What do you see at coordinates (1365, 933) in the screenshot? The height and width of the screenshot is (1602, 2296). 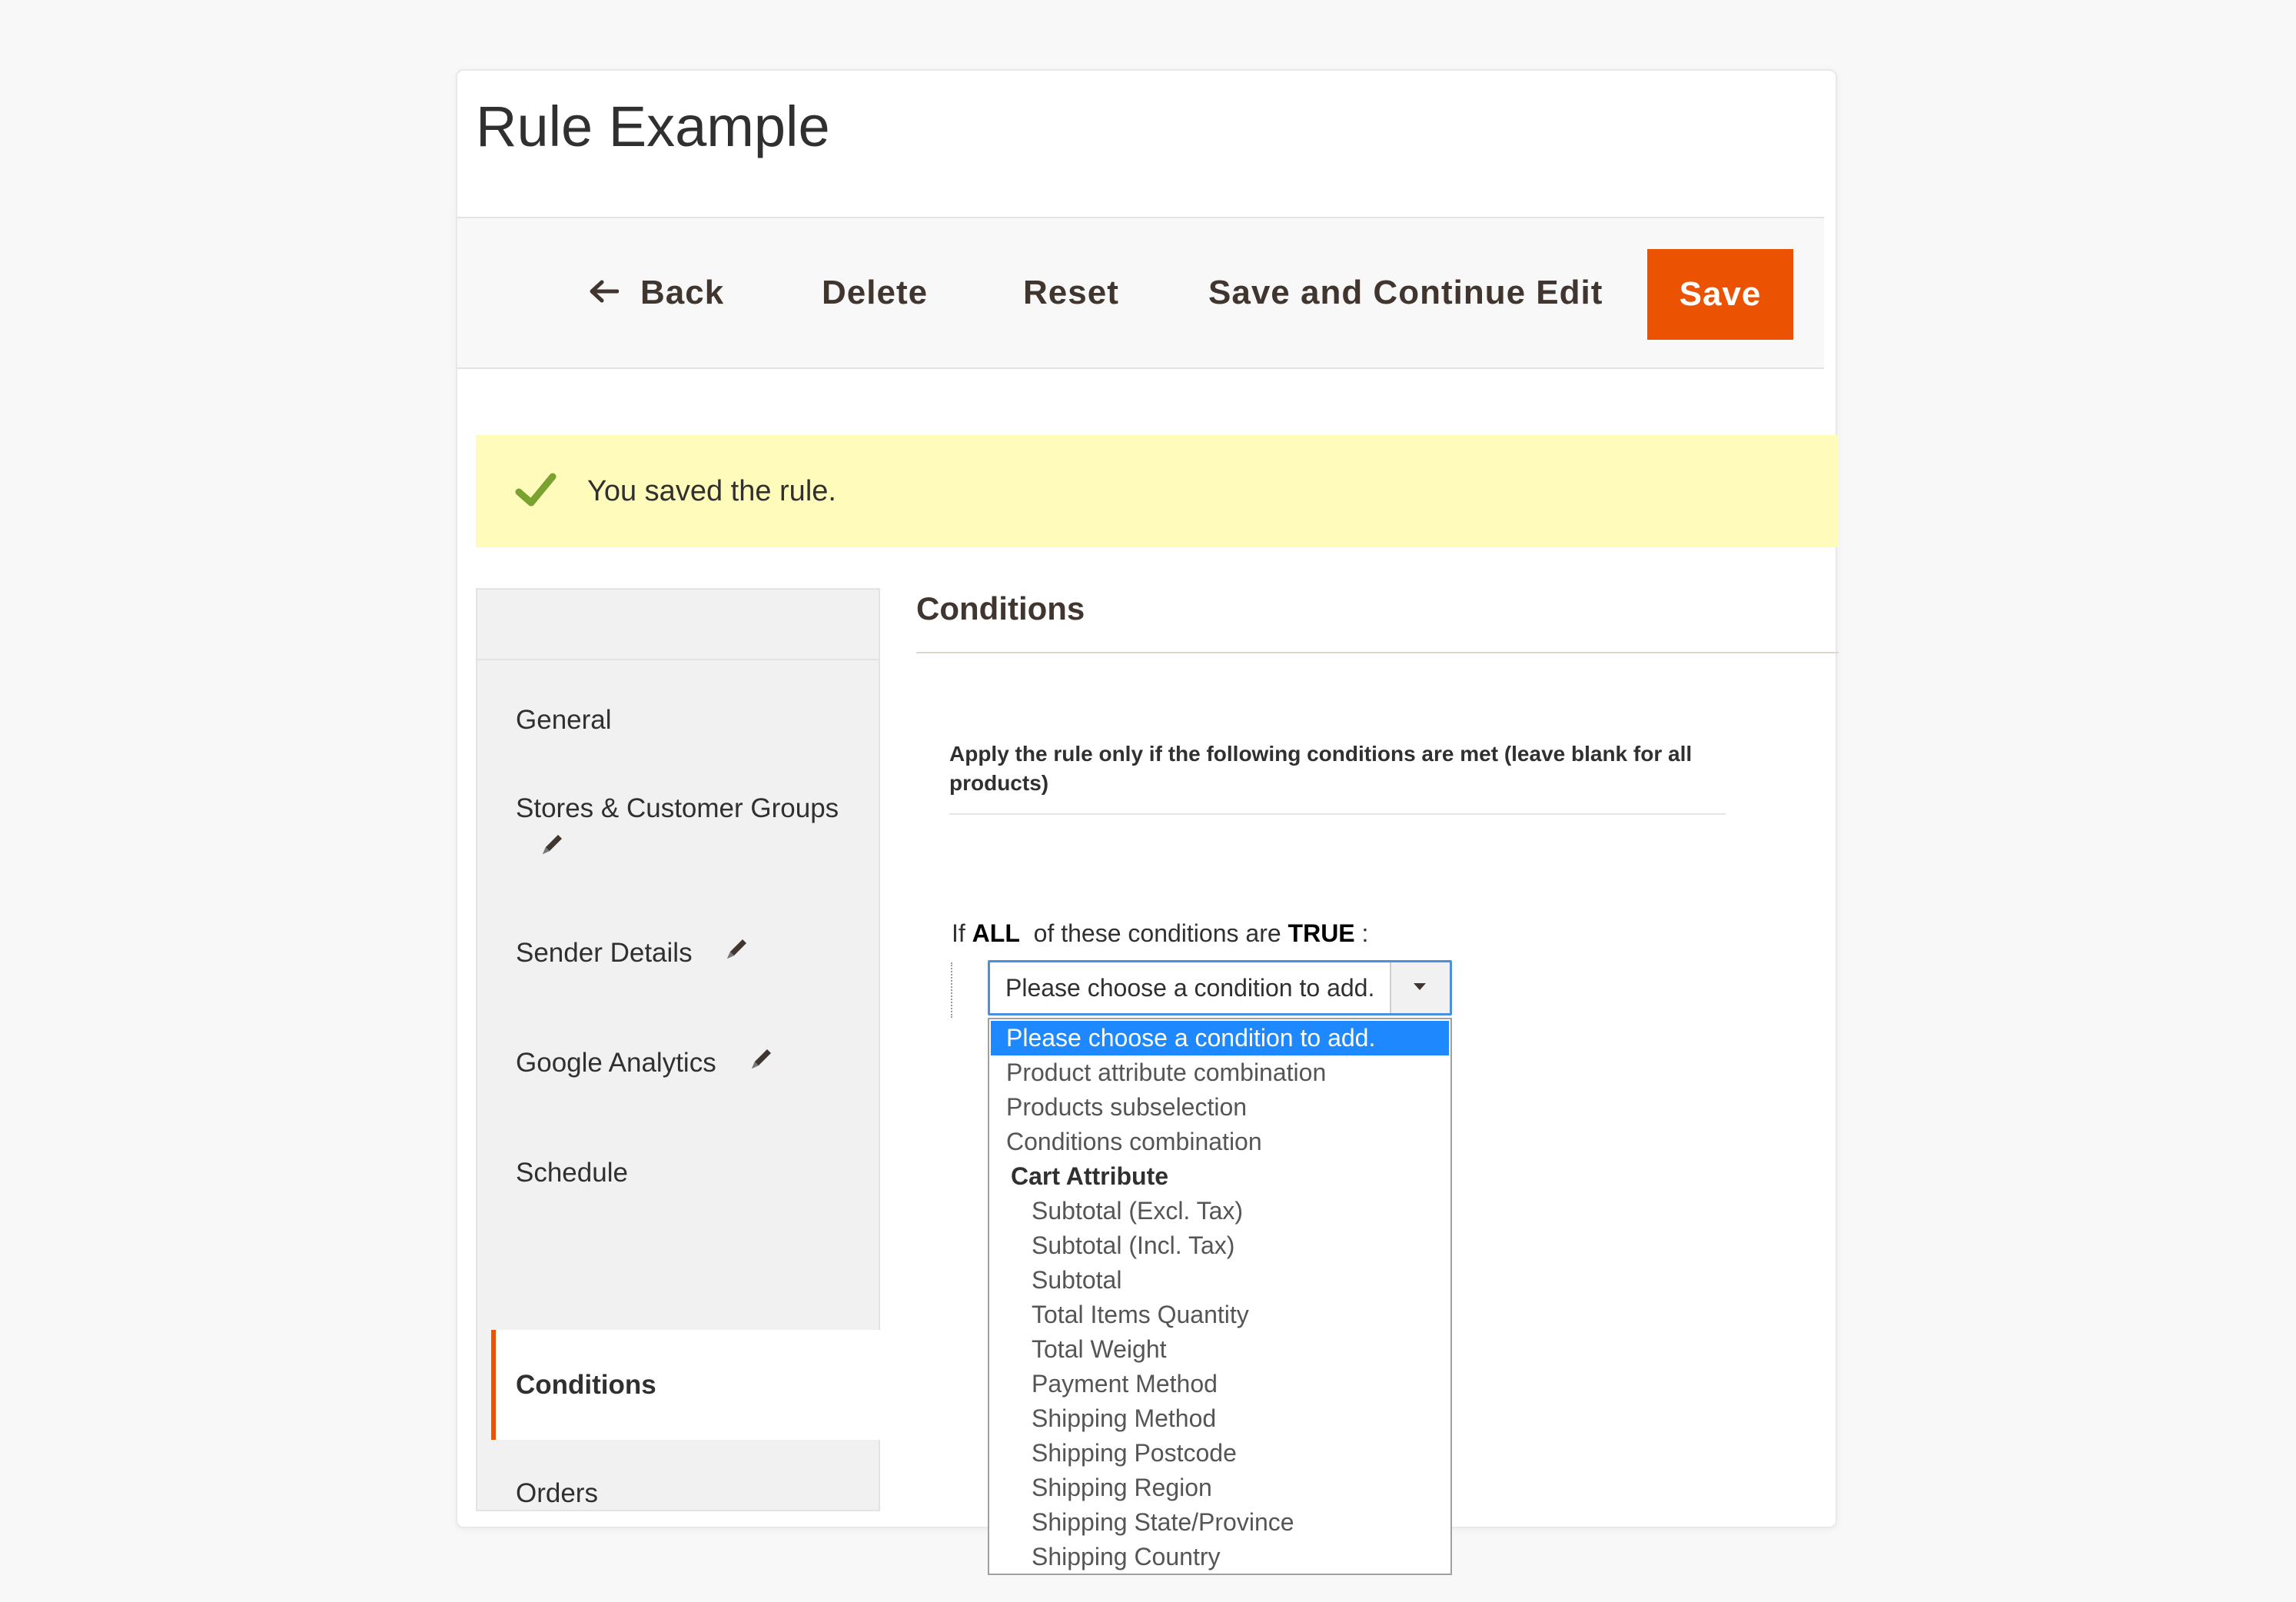 I see `condition-suffix: :` at bounding box center [1365, 933].